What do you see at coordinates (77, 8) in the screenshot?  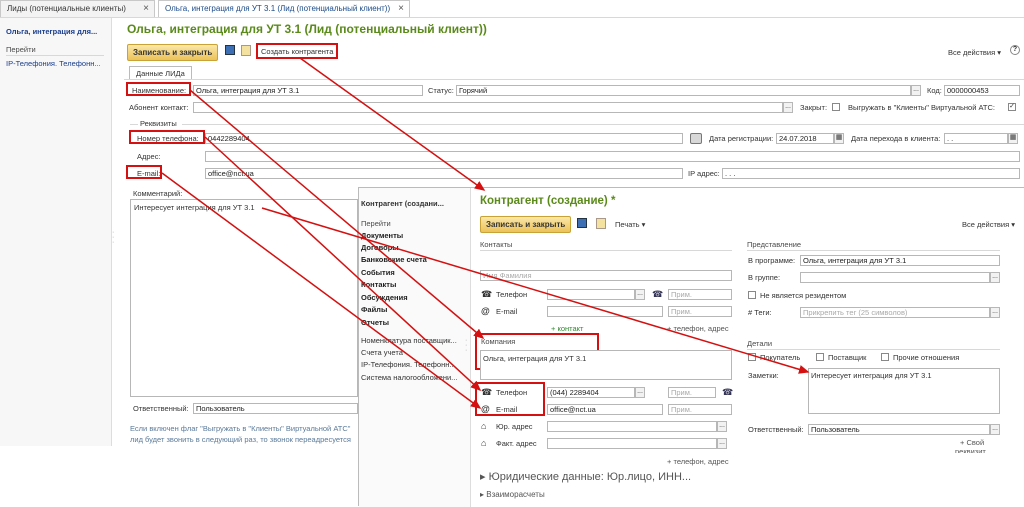 I see `tab-leads-list: Лиды (потенциальные клиенты) ×` at bounding box center [77, 8].